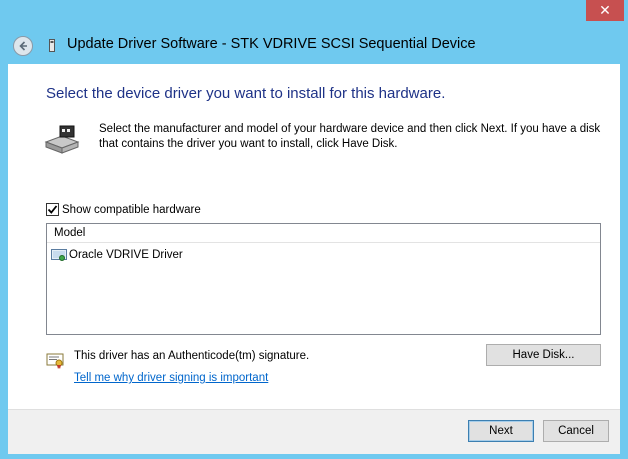  I want to click on next-button: Next, so click(501, 431).